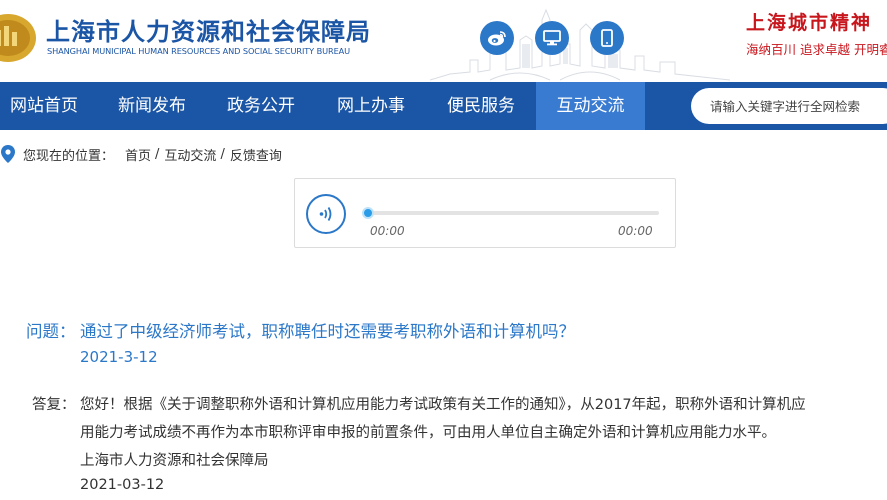 This screenshot has width=887, height=500. What do you see at coordinates (18, 38) in the screenshot?
I see `bureau-logo` at bounding box center [18, 38].